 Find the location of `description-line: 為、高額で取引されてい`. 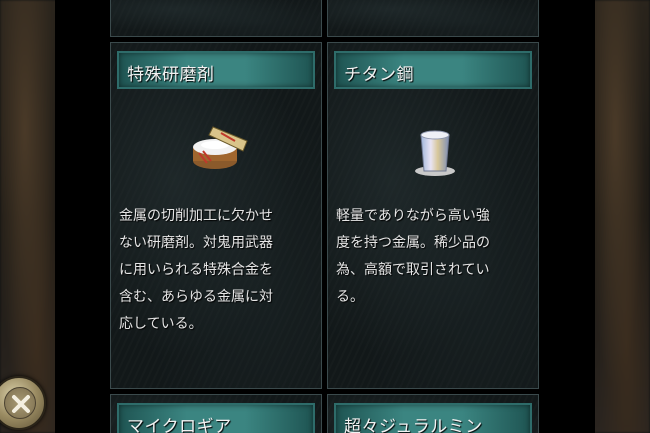

description-line: 為、高額で取引されてい is located at coordinates (413, 270).